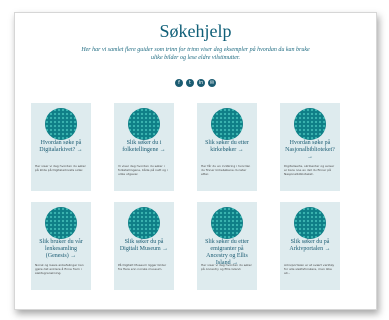 This screenshot has width=389, height=320. Describe the element at coordinates (195, 31) in the screenshot. I see `page-title: Søkehjelp` at that location.